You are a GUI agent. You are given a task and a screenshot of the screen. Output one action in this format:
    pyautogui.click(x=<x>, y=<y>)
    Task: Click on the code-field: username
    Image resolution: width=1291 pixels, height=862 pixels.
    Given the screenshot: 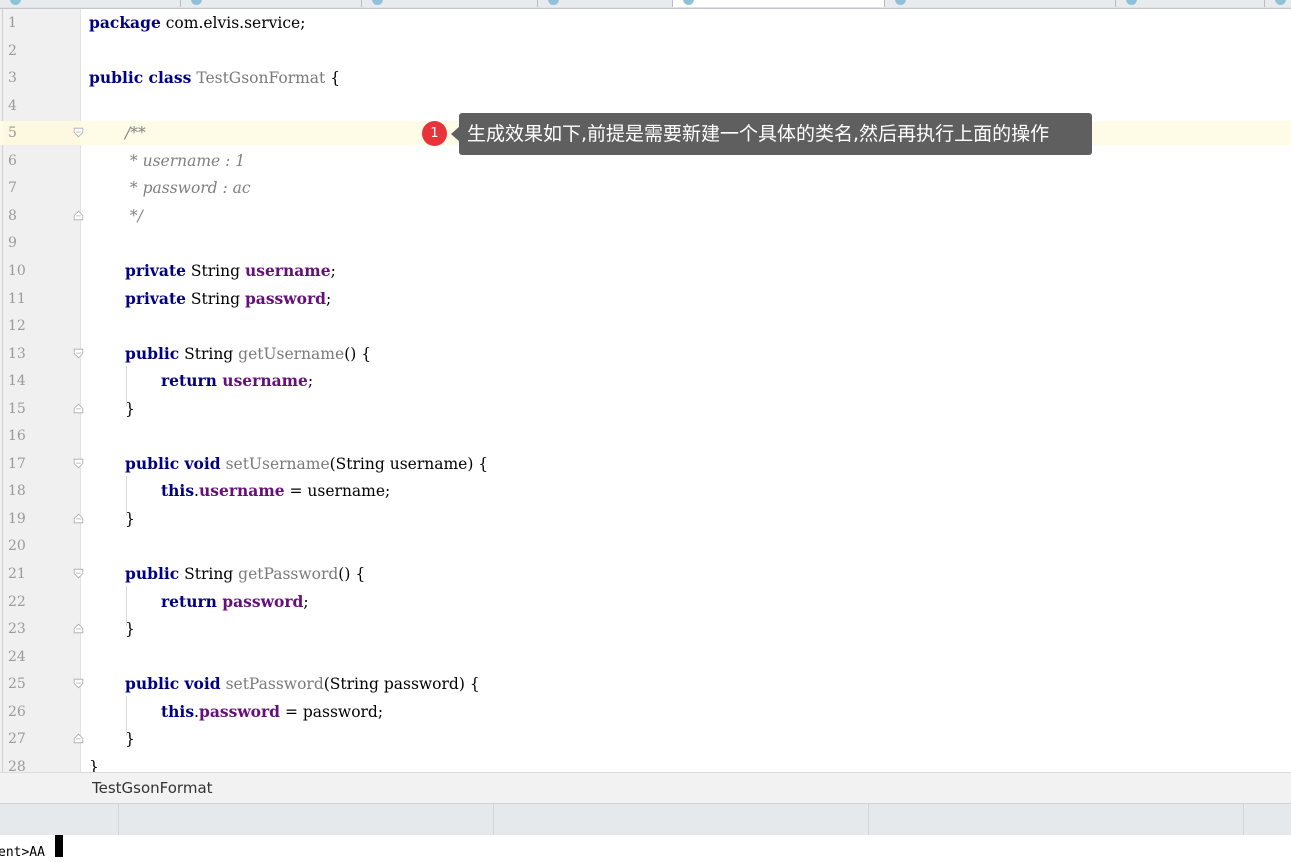 What is the action you would take?
    pyautogui.click(x=262, y=381)
    